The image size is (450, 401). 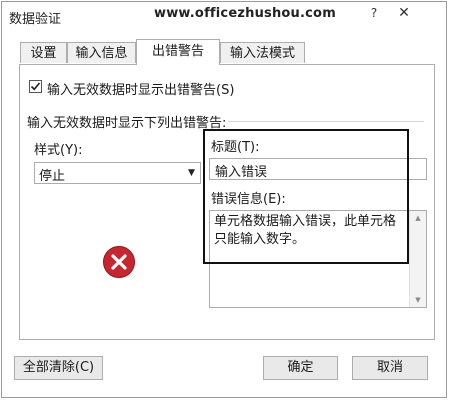 What do you see at coordinates (417, 259) in the screenshot?
I see `message-scrollbar: ▲ ▼` at bounding box center [417, 259].